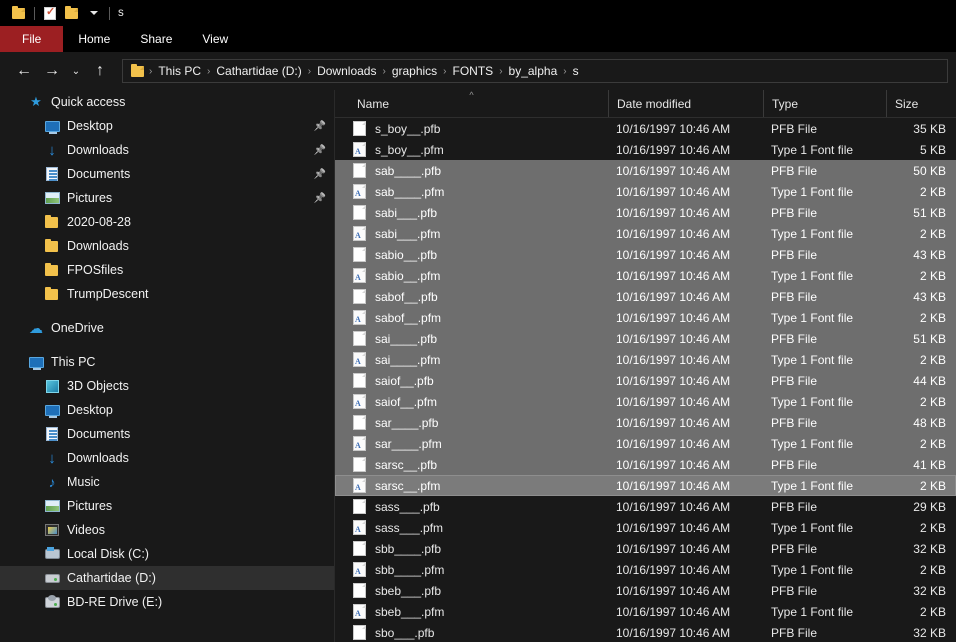  I want to click on sidebar-item-local-disk-c: Local Disk (C:), so click(167, 554).